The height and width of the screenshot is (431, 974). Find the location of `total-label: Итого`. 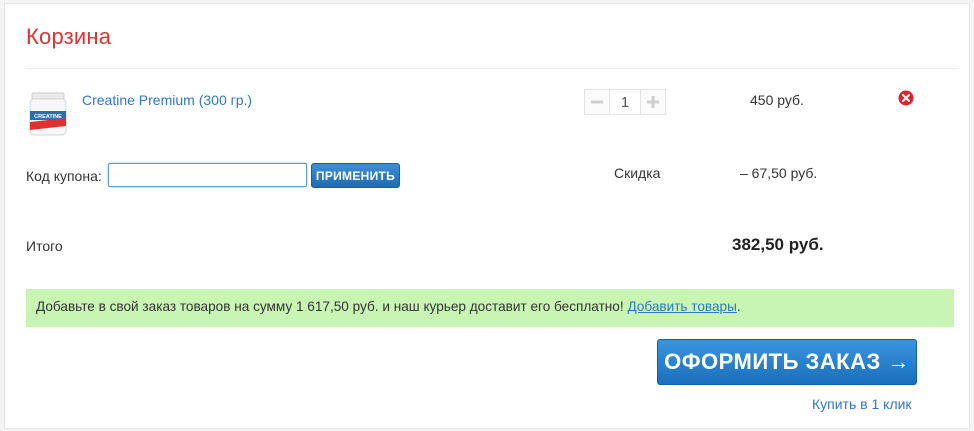

total-label: Итого is located at coordinates (44, 246).